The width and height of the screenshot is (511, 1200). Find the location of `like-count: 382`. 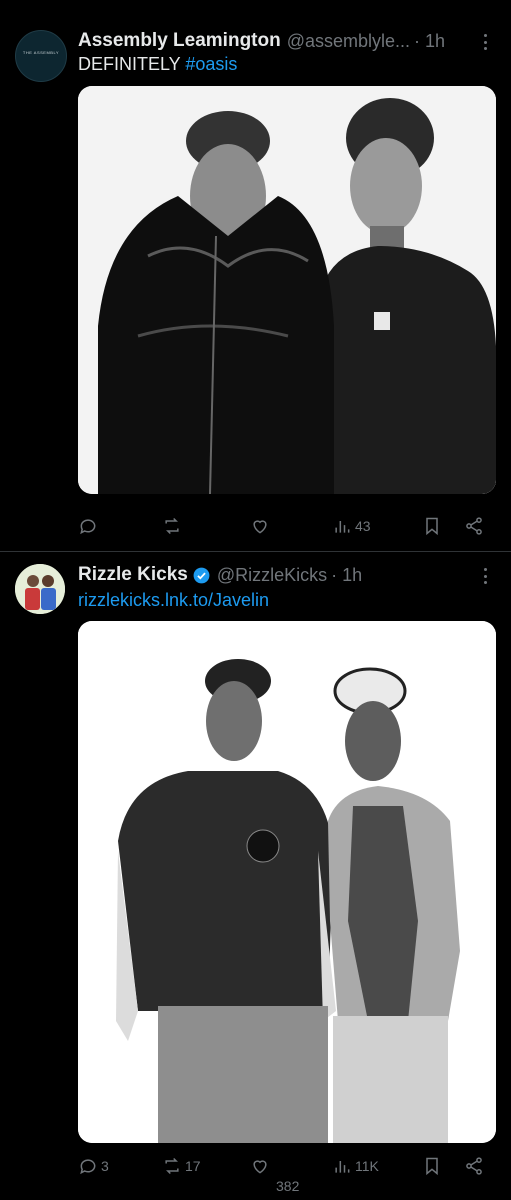

like-count: 382 is located at coordinates (288, 1186).